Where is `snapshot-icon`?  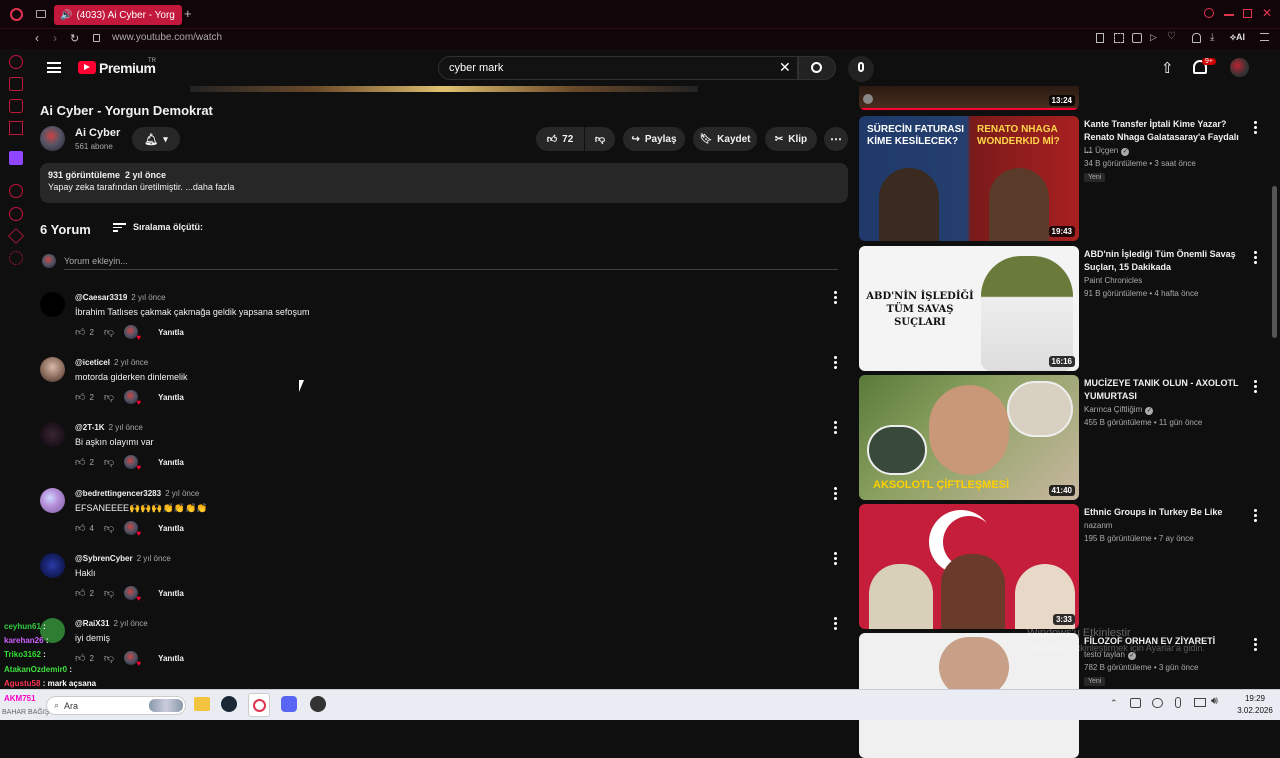 snapshot-icon is located at coordinates (1119, 38).